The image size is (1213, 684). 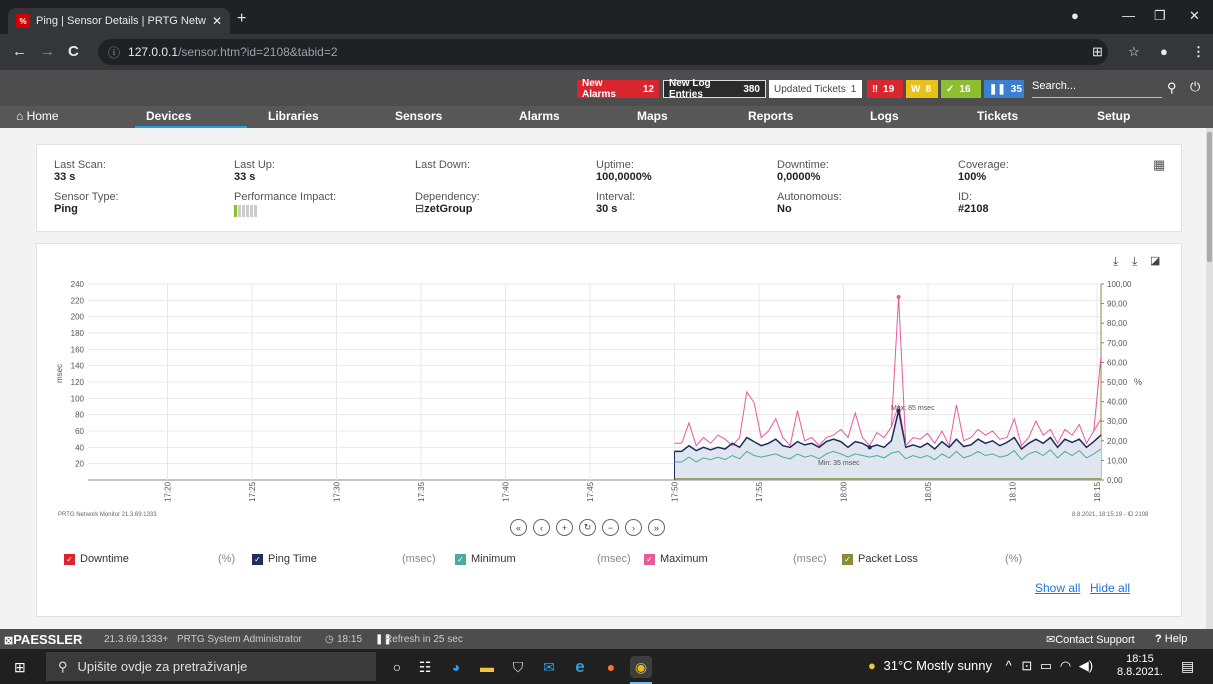 What do you see at coordinates (329, 639) in the screenshot?
I see `clock-icon: ◷` at bounding box center [329, 639].